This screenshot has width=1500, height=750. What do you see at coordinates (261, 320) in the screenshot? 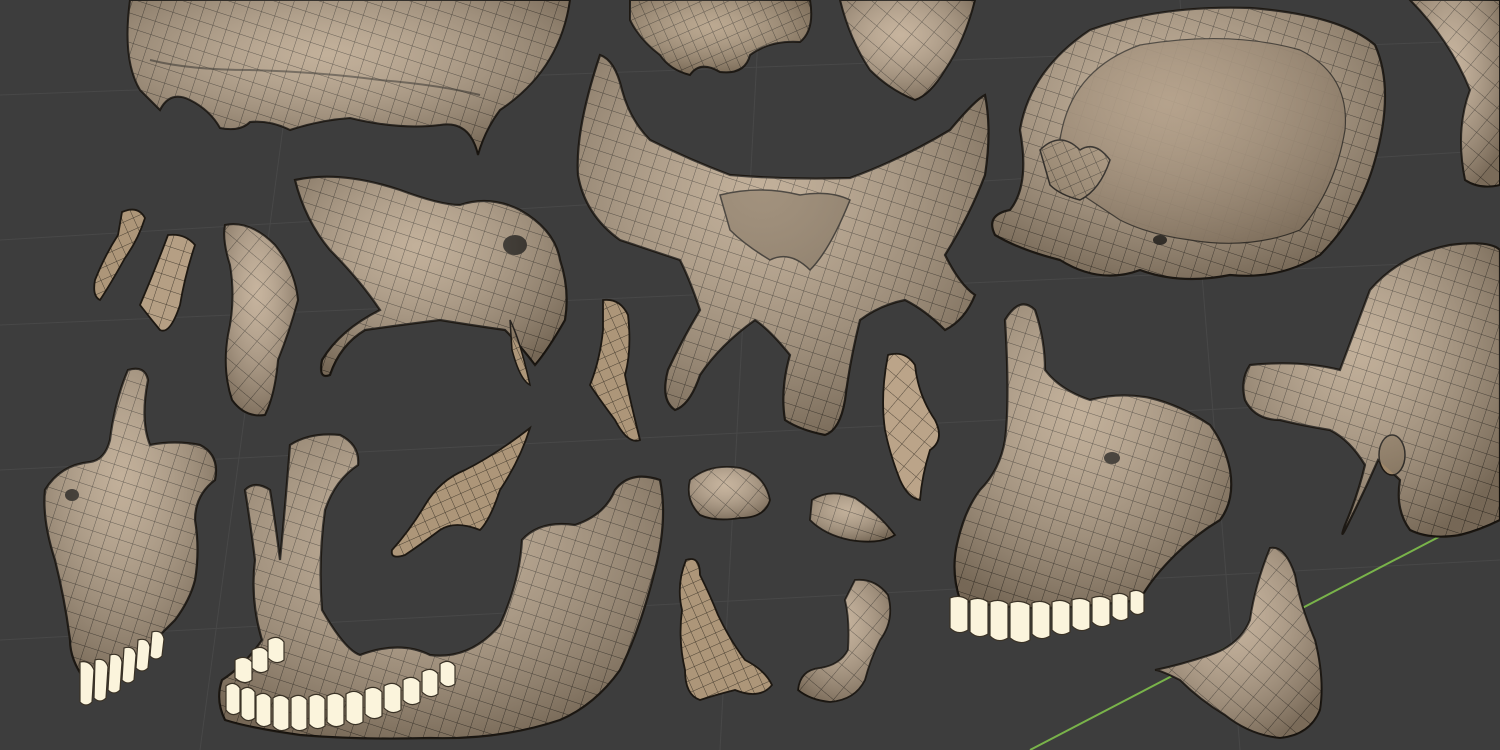
I see `lacrimal-bone` at bounding box center [261, 320].